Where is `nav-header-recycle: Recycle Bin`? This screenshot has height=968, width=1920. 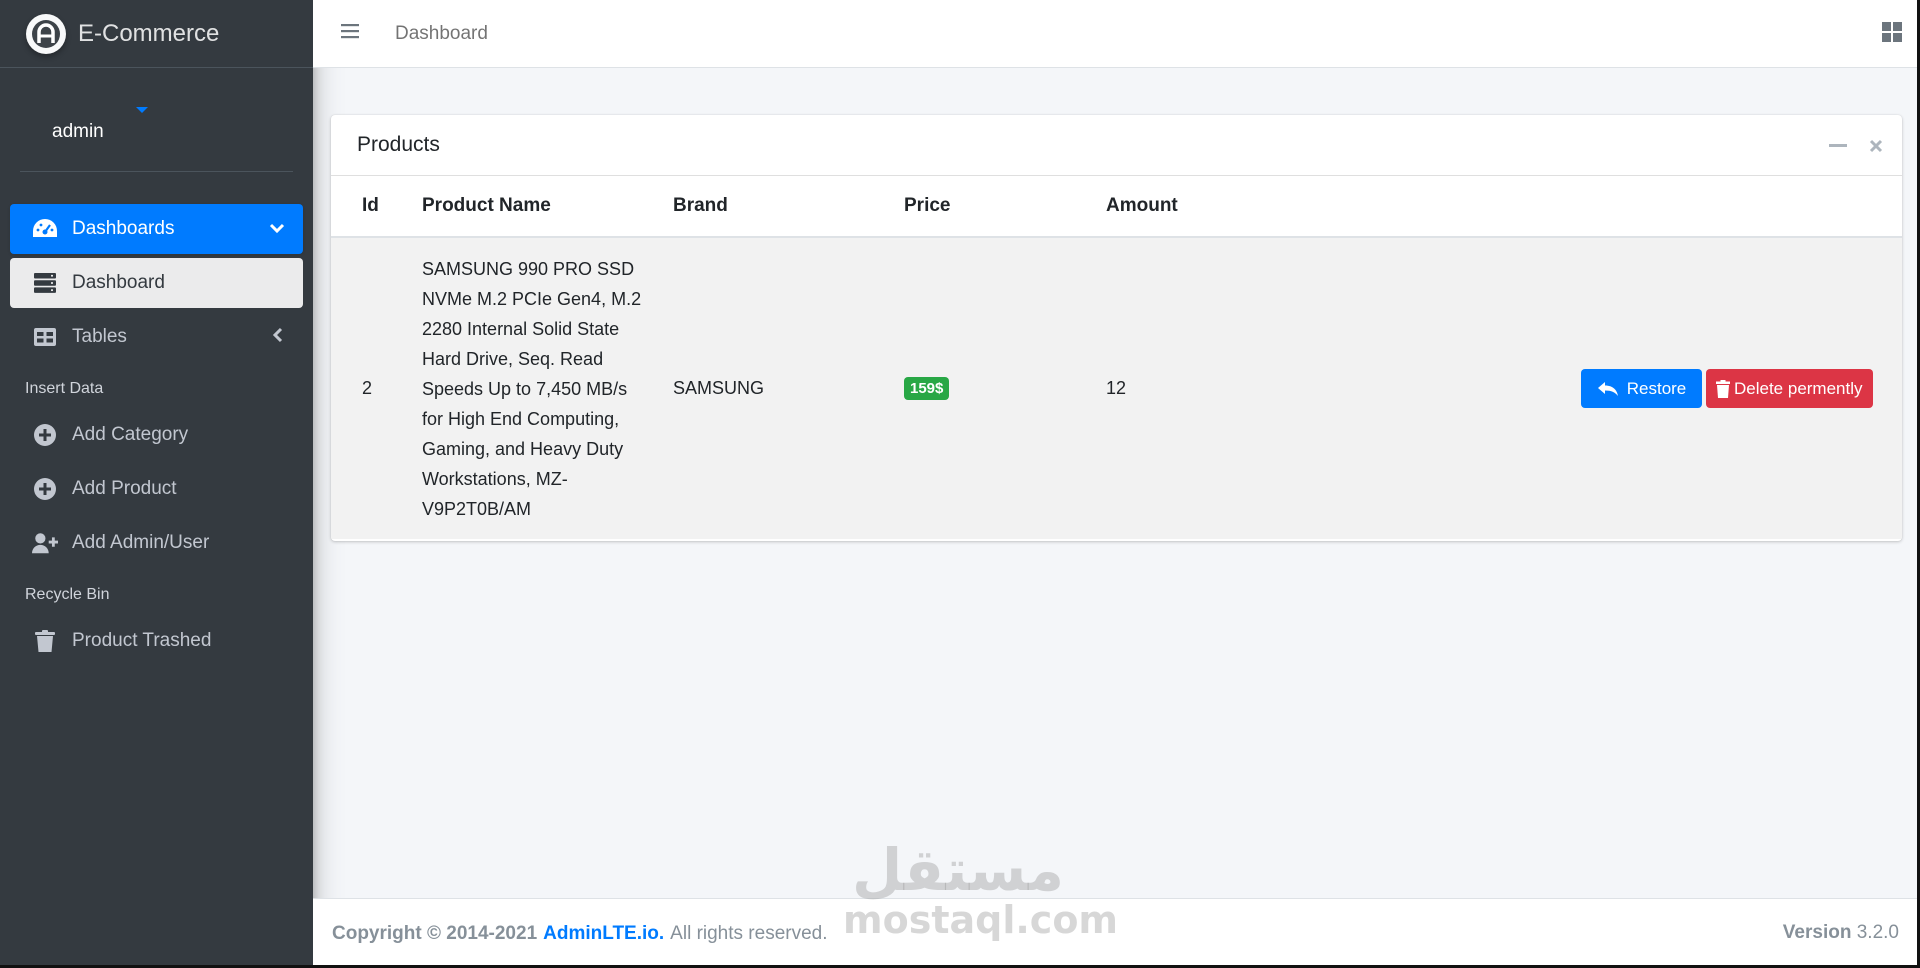
nav-header-recycle: Recycle Bin is located at coordinates (67, 594).